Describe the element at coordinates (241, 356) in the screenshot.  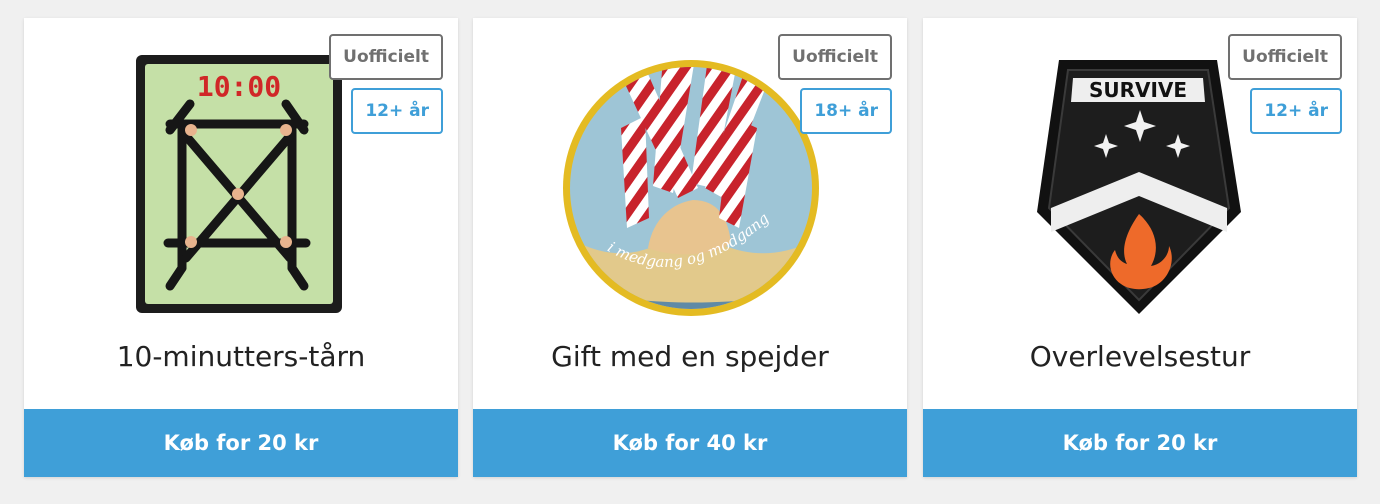
I see `product-title: 10-minutters-tårn` at that location.